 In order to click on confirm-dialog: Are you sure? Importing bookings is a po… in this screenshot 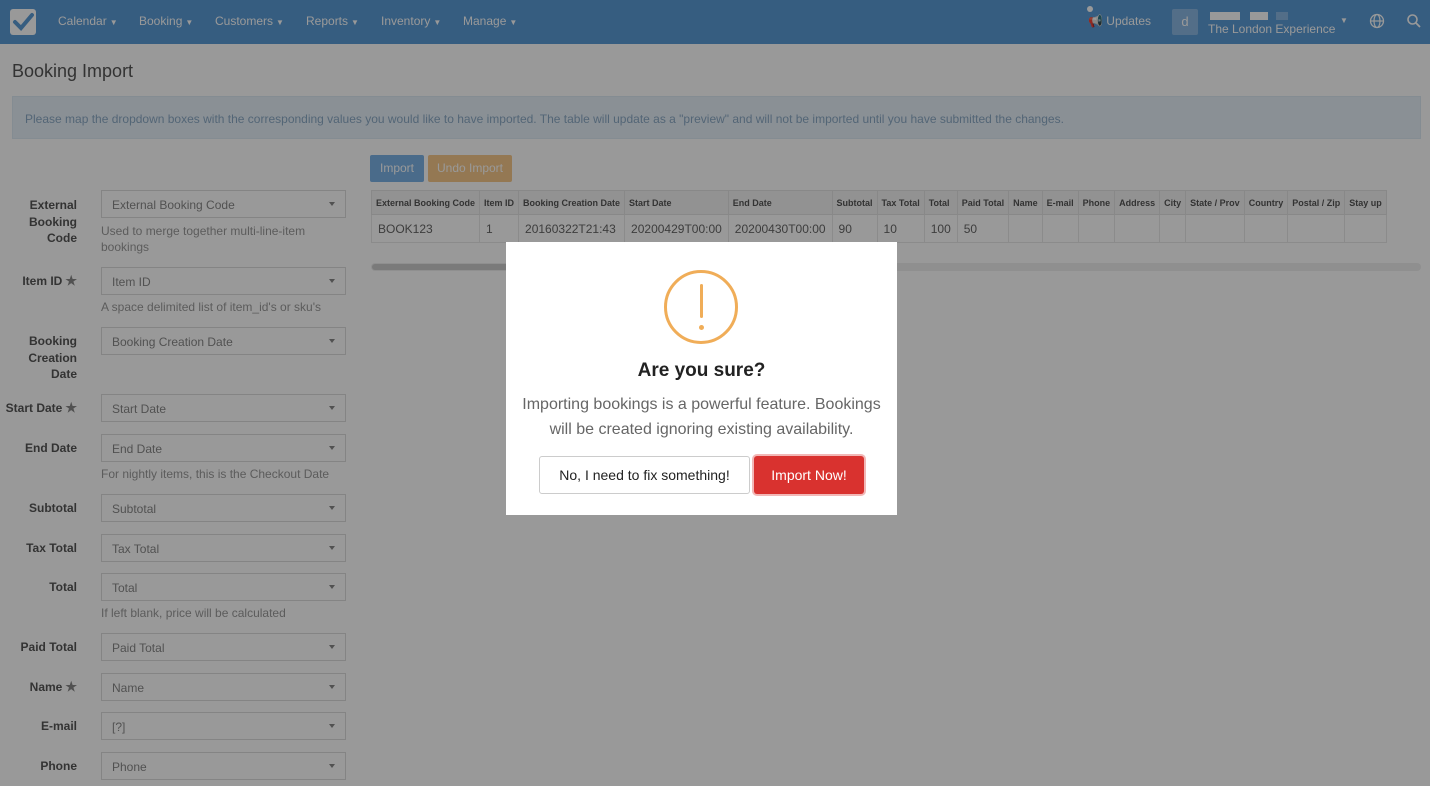, I will do `click(701, 378)`.